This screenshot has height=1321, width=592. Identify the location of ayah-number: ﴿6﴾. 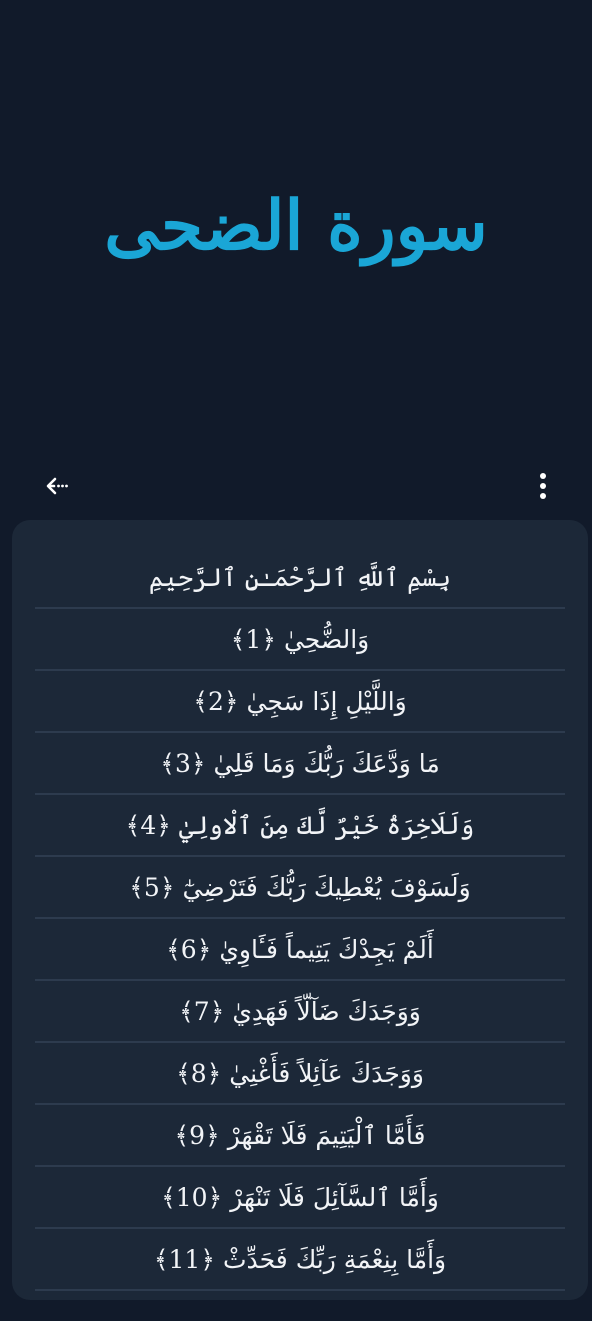
(189, 949).